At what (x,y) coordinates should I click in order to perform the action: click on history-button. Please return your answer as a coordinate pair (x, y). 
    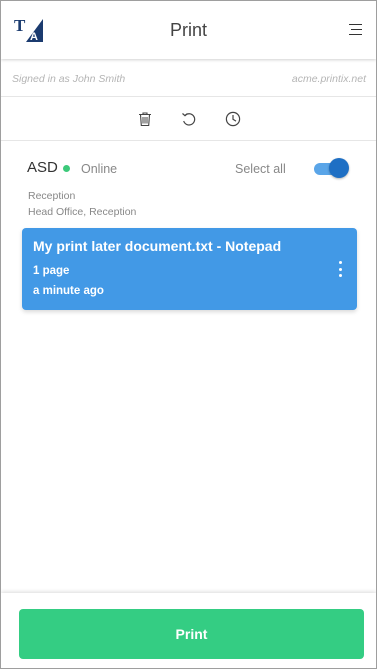
    Looking at the image, I should click on (233, 119).